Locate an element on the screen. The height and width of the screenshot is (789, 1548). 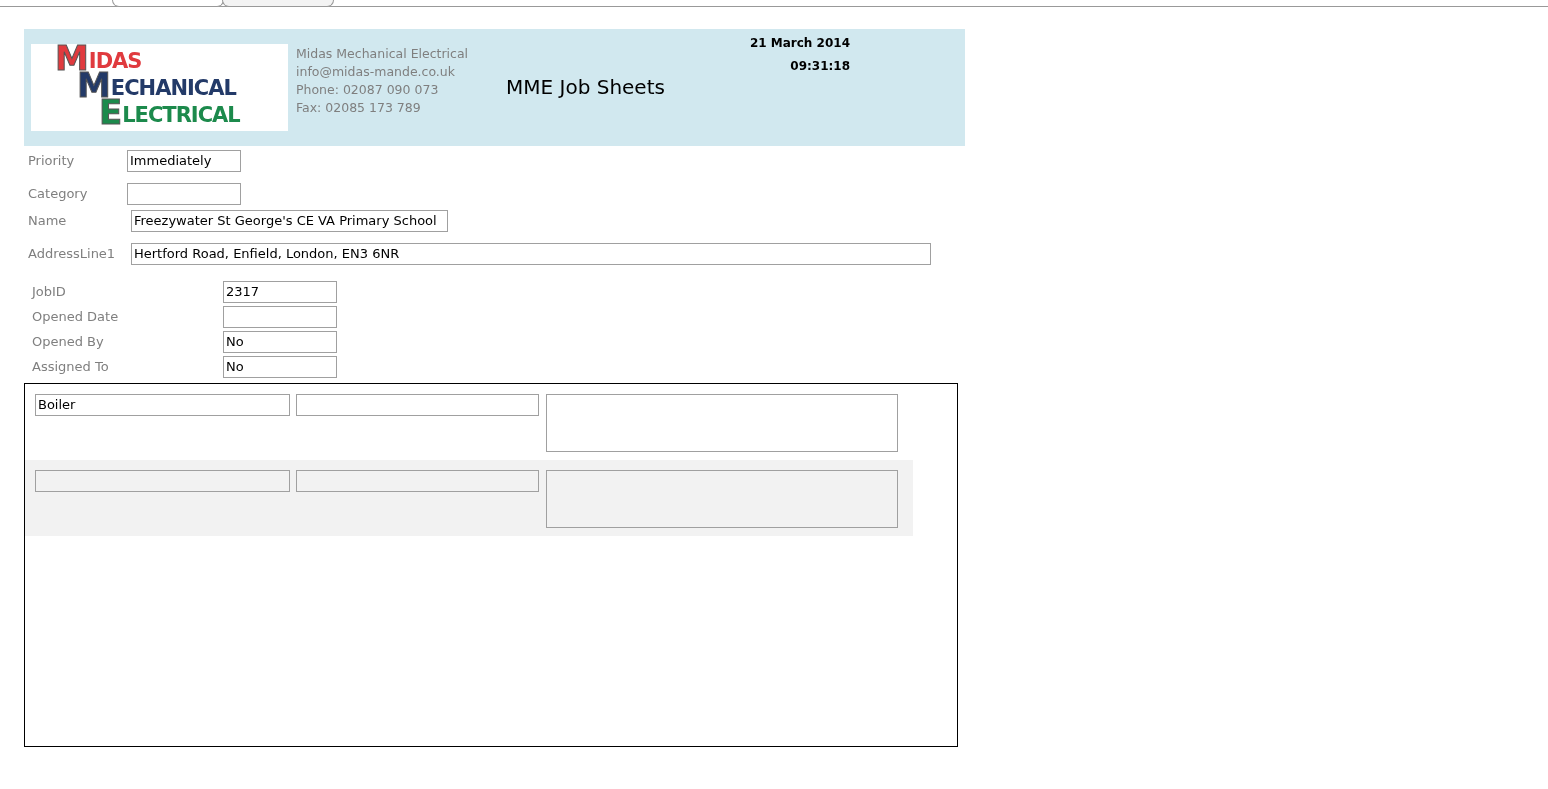
input-field: Boiler is located at coordinates (162, 405).